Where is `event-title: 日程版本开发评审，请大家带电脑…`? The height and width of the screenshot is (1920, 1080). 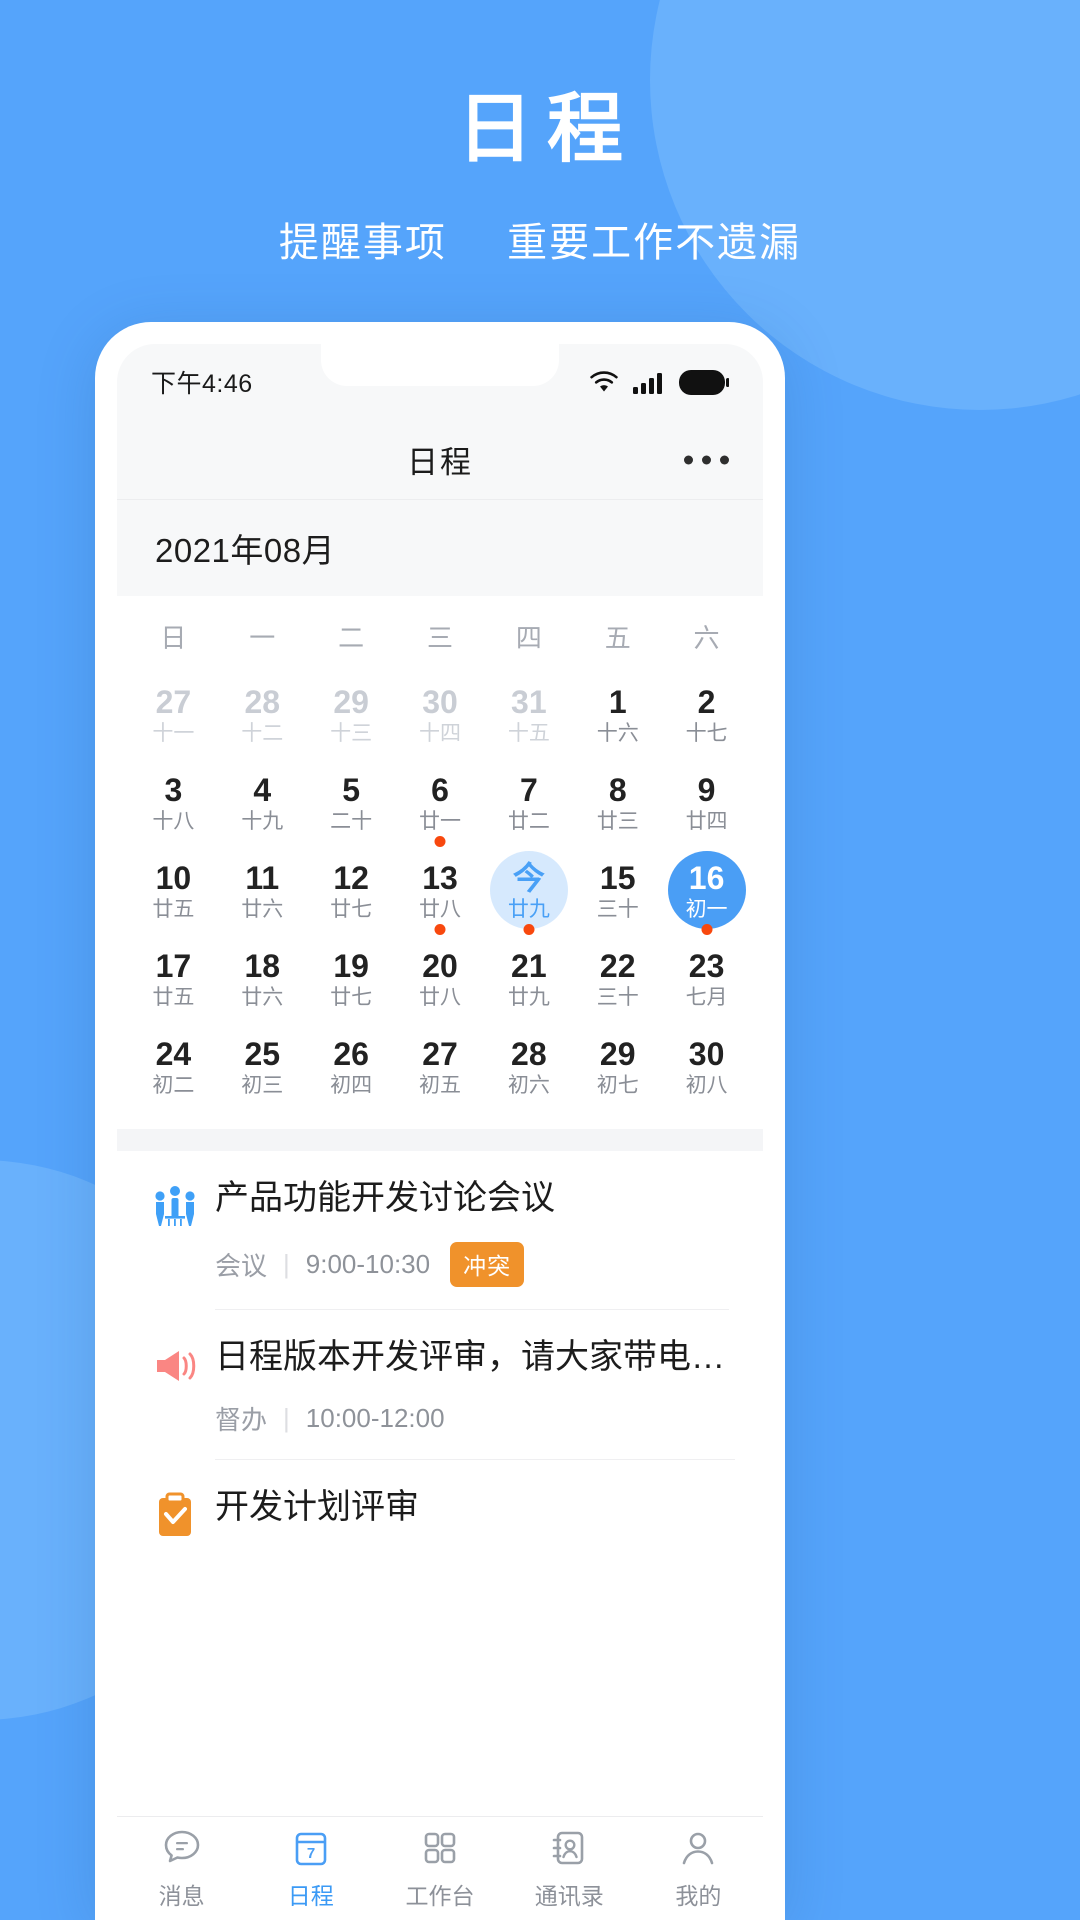 event-title: 日程版本开发评审，请大家带电脑… is located at coordinates (475, 1356).